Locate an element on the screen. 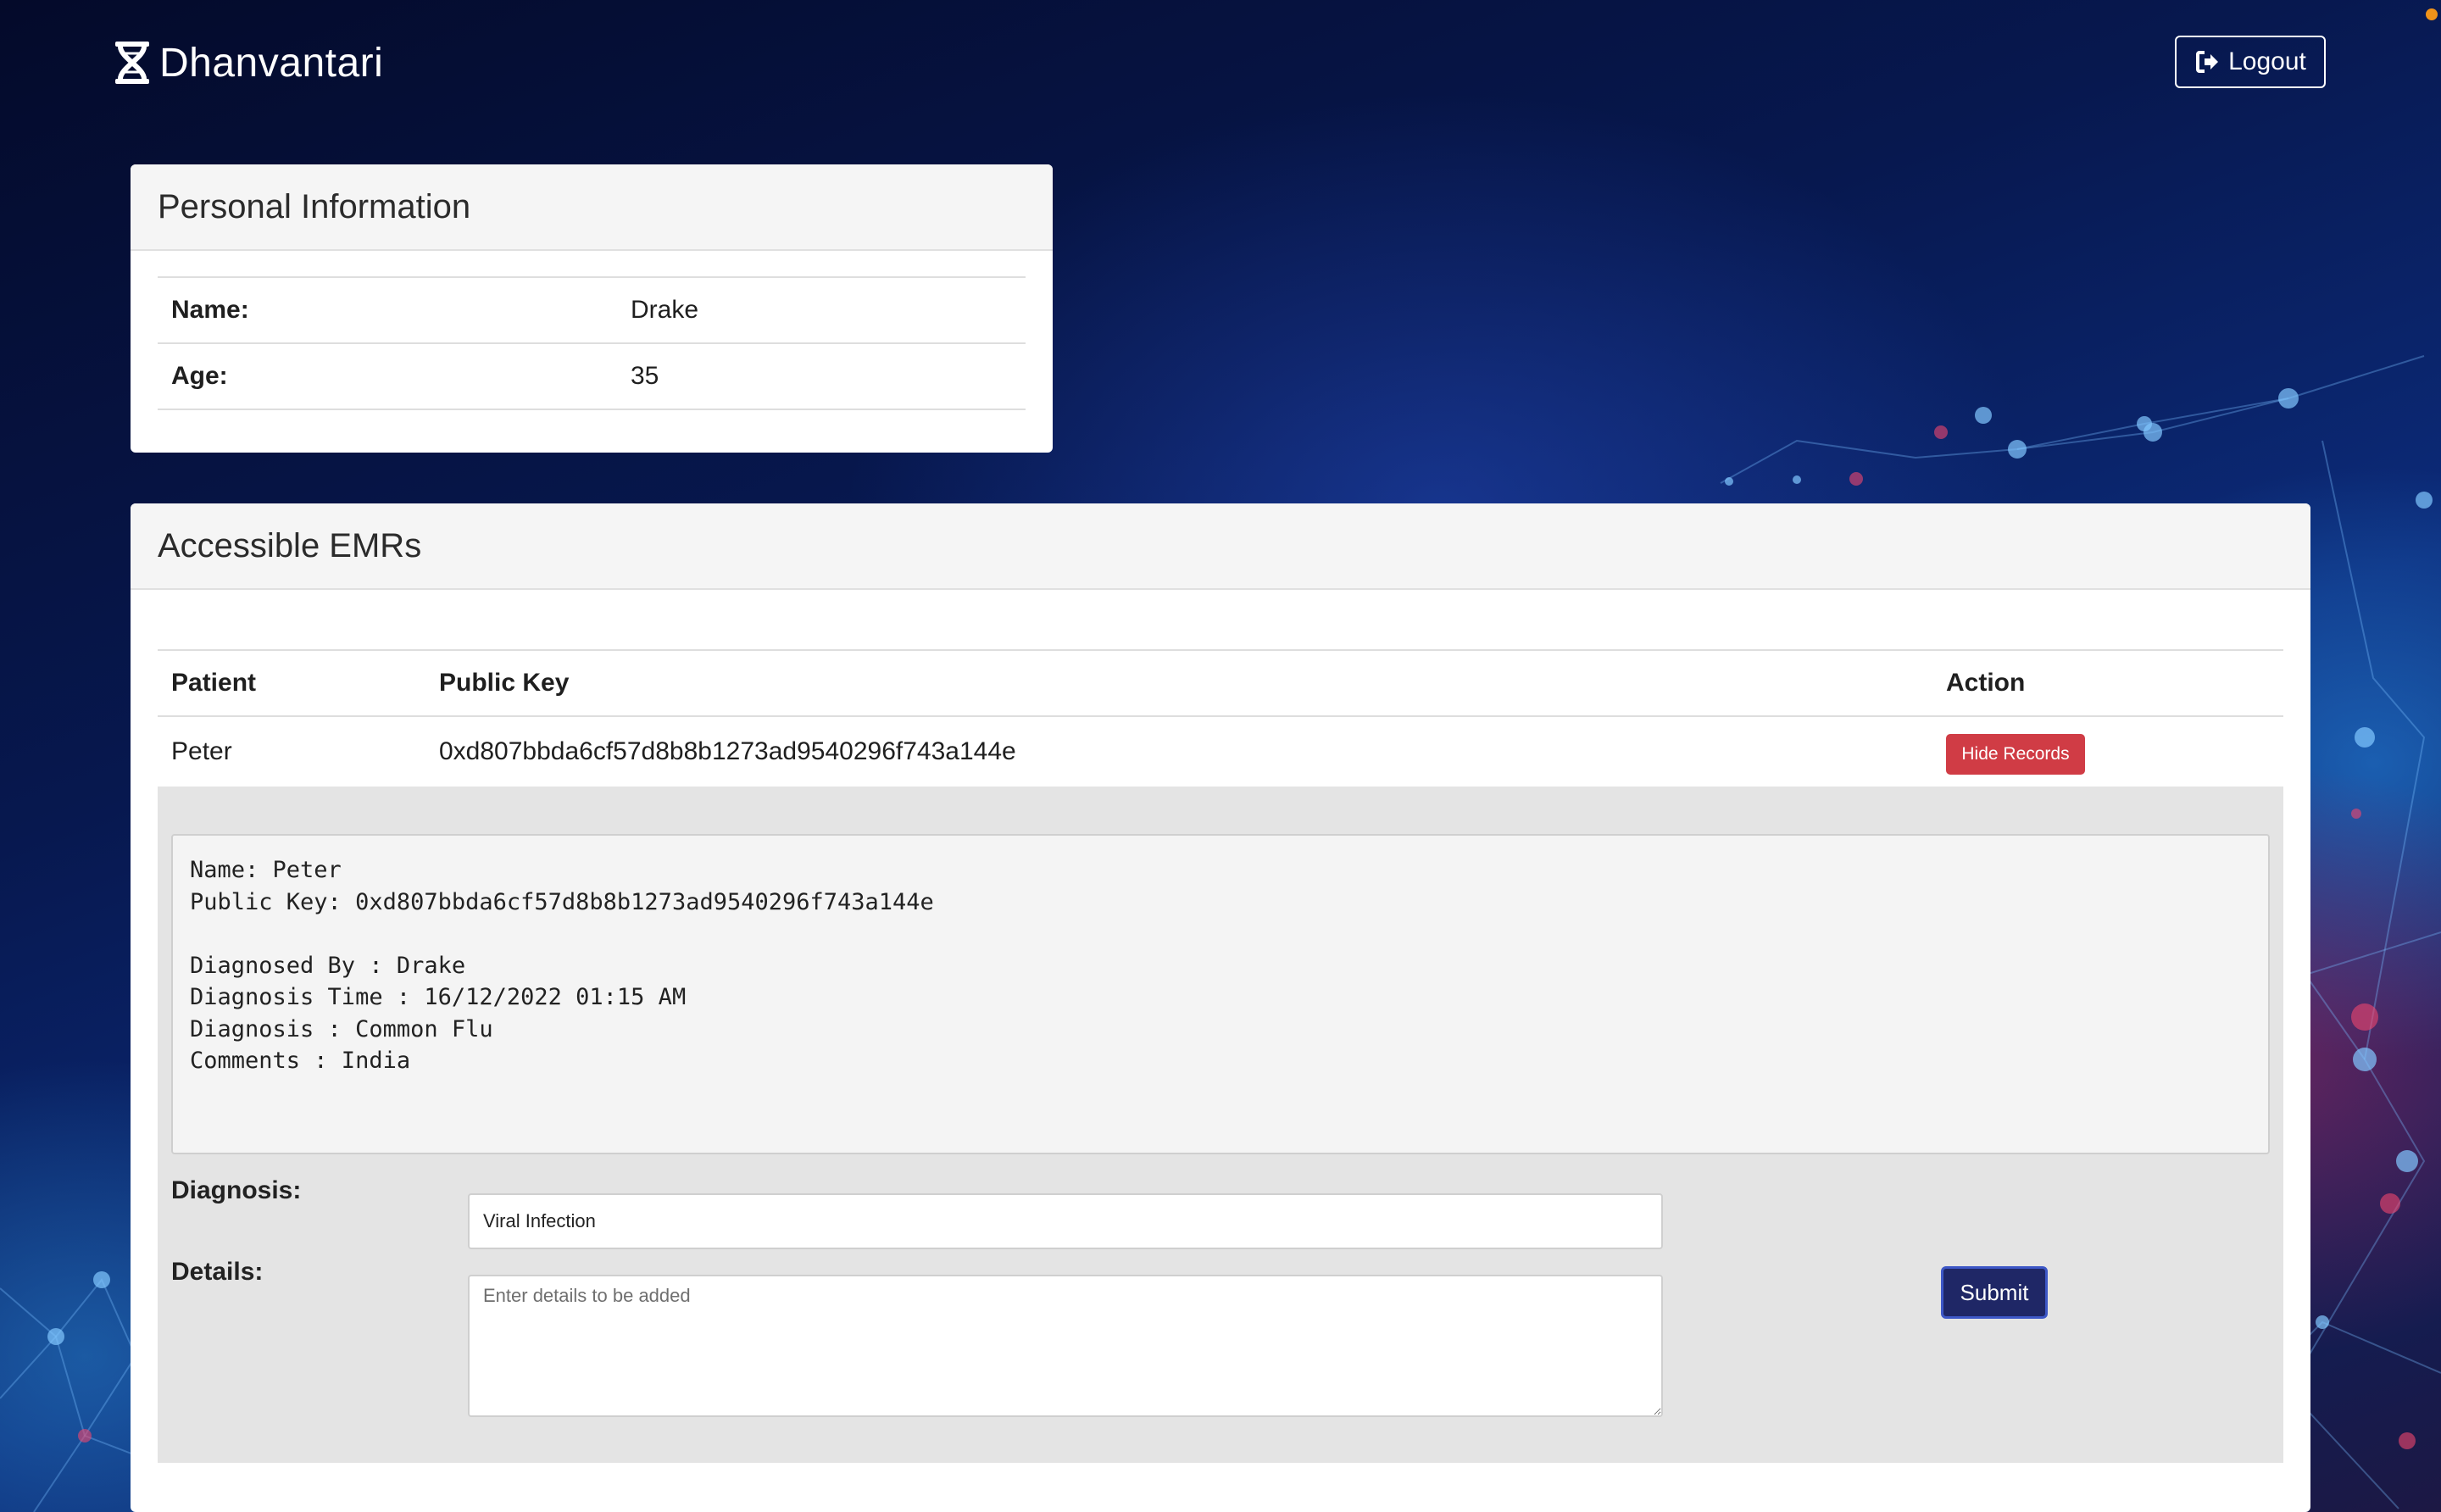  notification-dot is located at coordinates (2432, 14).